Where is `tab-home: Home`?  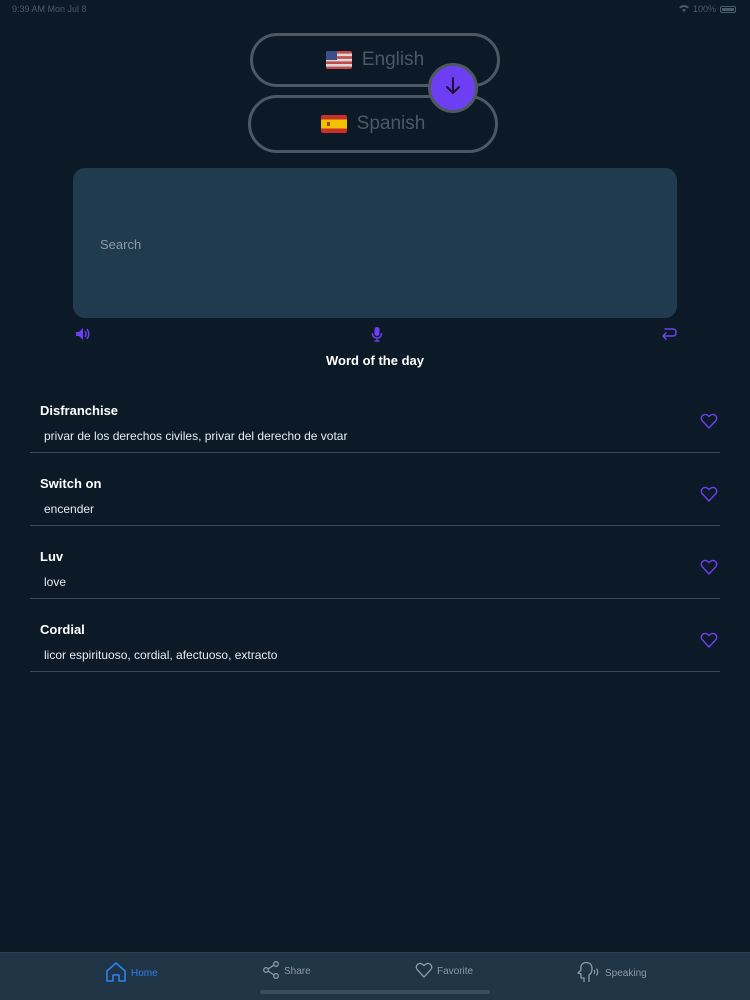 tab-home: Home is located at coordinates (131, 973).